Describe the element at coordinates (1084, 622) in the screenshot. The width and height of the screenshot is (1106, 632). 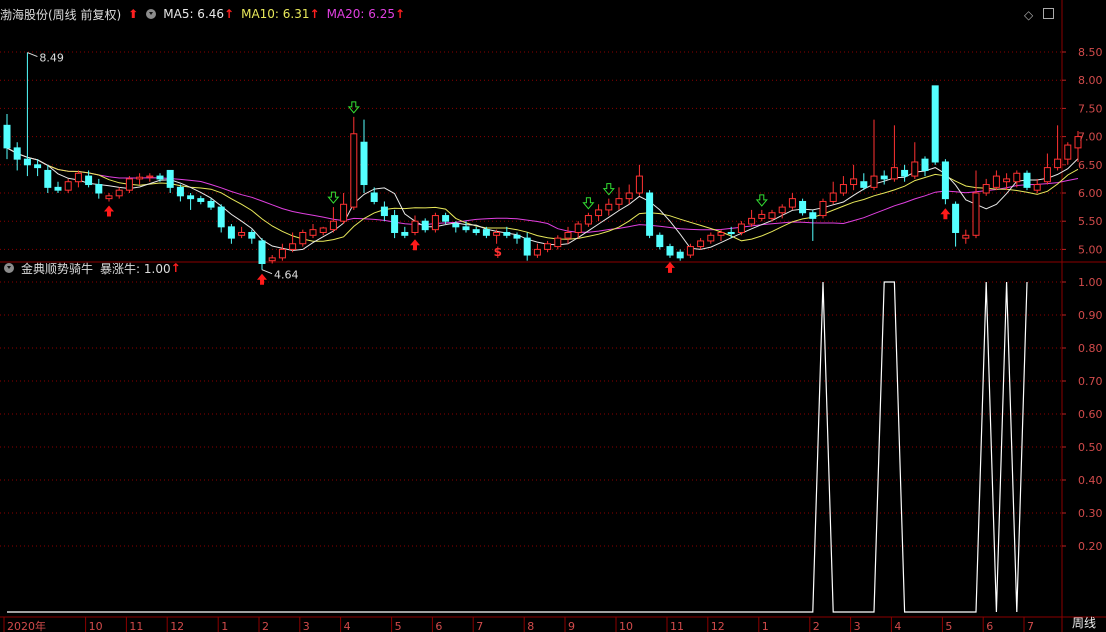
I see `period-label: 周线` at that location.